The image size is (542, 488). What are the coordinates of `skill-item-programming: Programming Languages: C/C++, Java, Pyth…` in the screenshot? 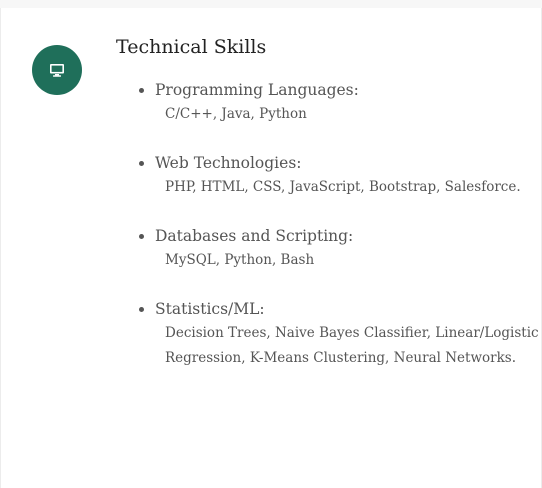 It's located at (347, 103).